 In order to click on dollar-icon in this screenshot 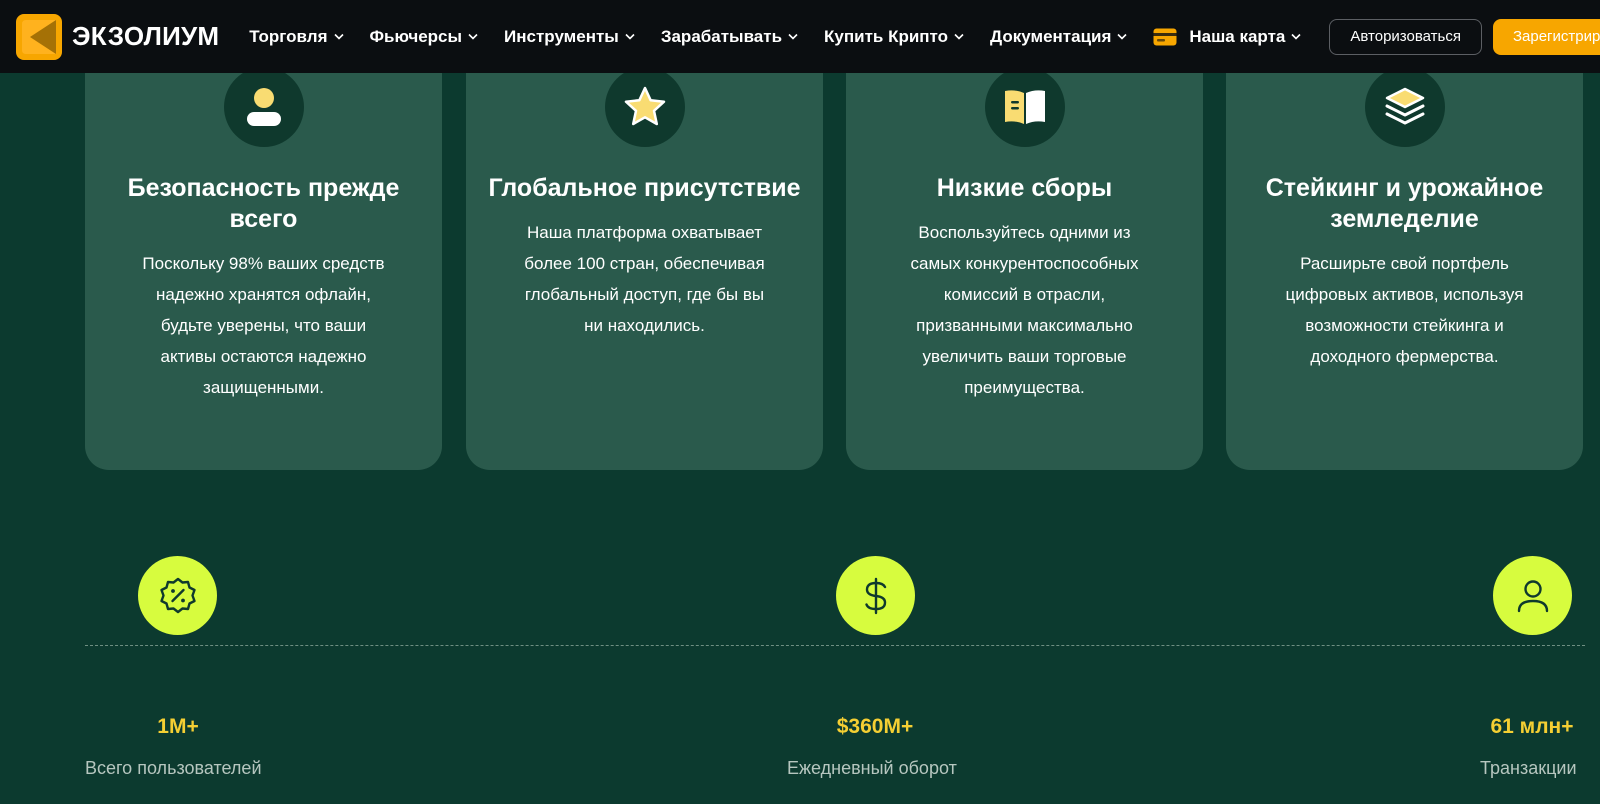, I will do `click(875, 595)`.